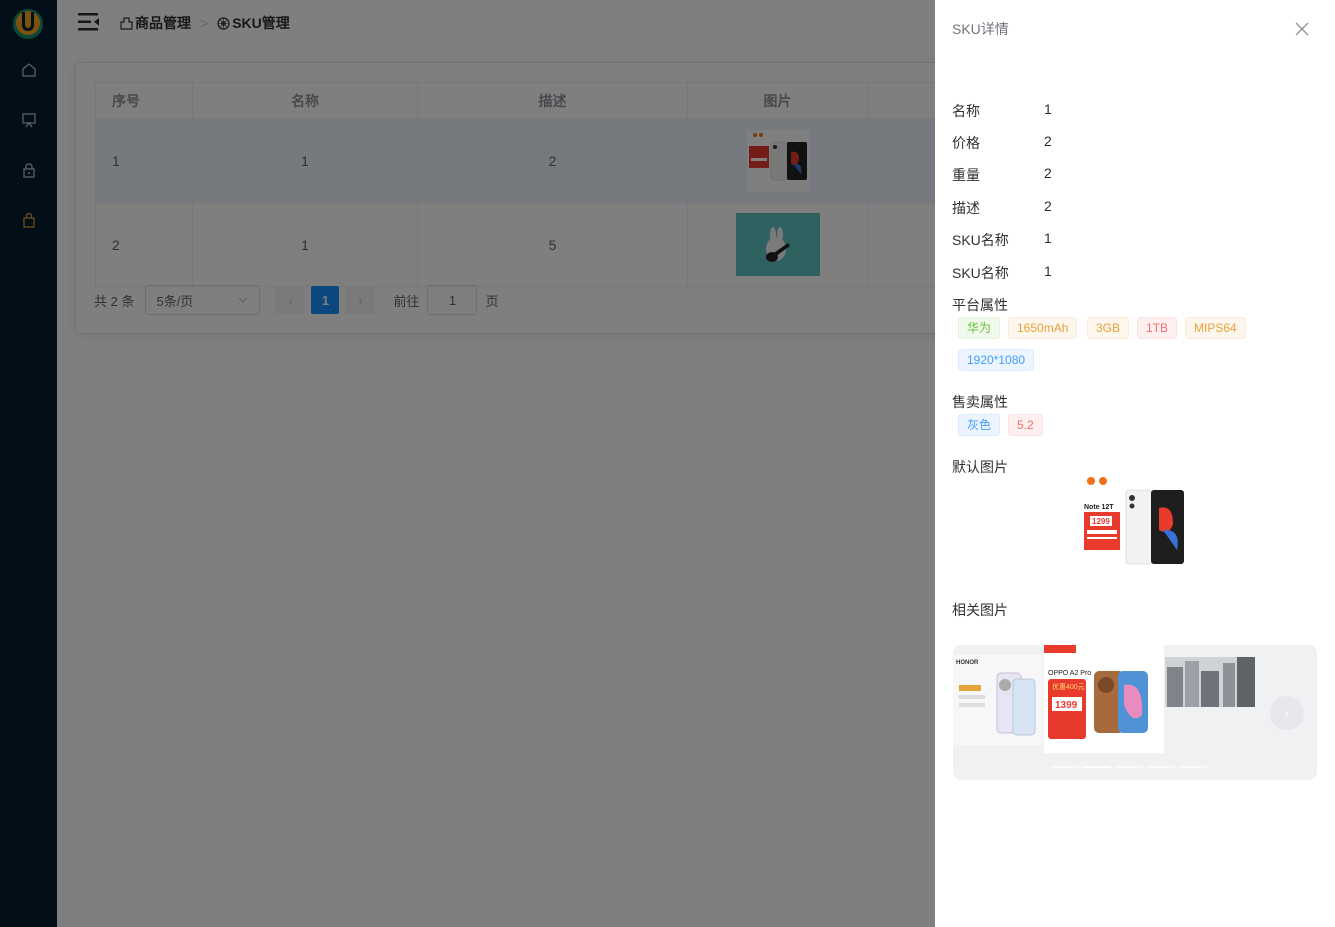 The image size is (1335, 927). What do you see at coordinates (1043, 328) in the screenshot?
I see `platform-attr-tag: 1650mAh` at bounding box center [1043, 328].